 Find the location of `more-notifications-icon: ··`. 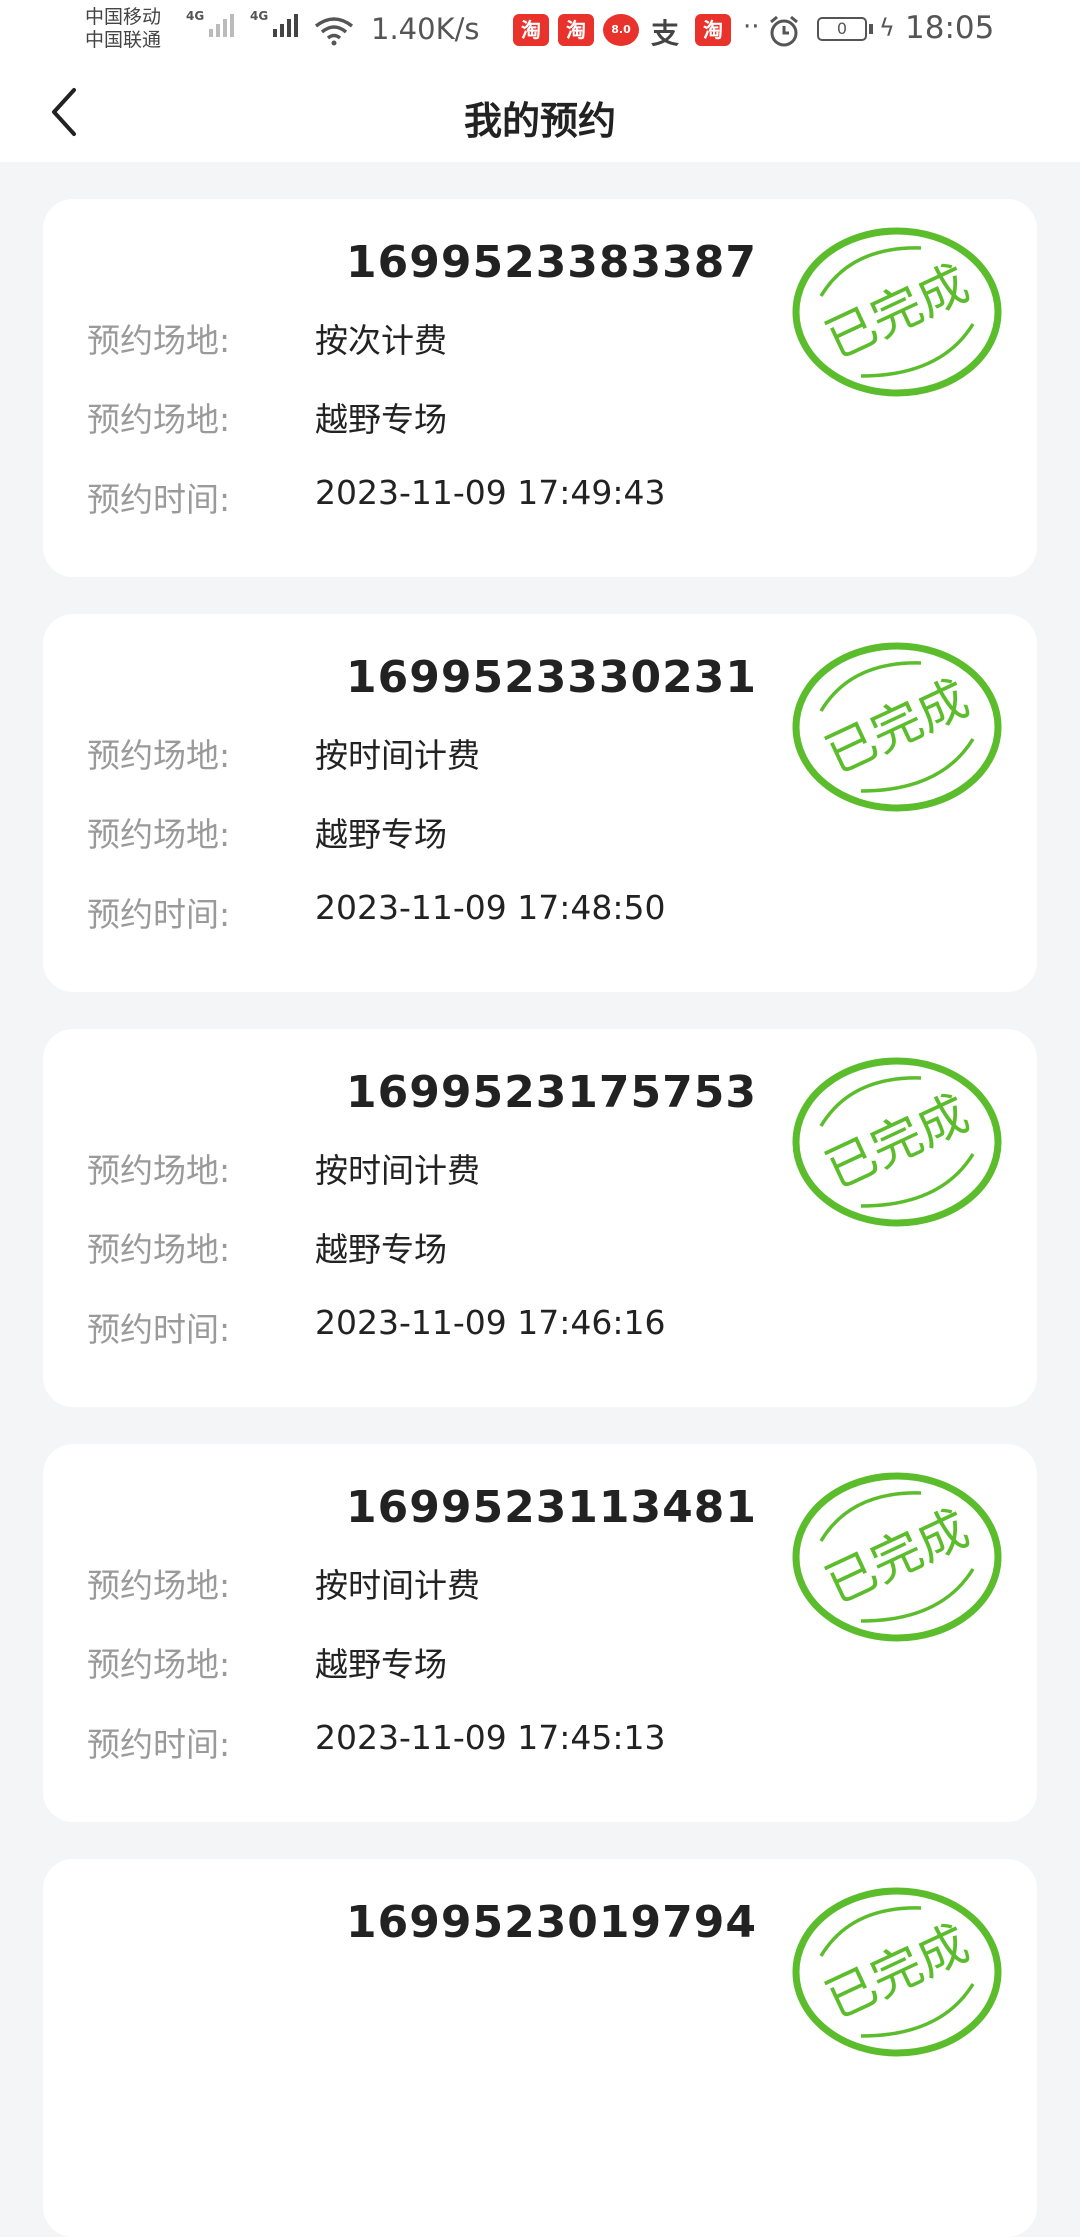

more-notifications-icon: ·· is located at coordinates (751, 27).